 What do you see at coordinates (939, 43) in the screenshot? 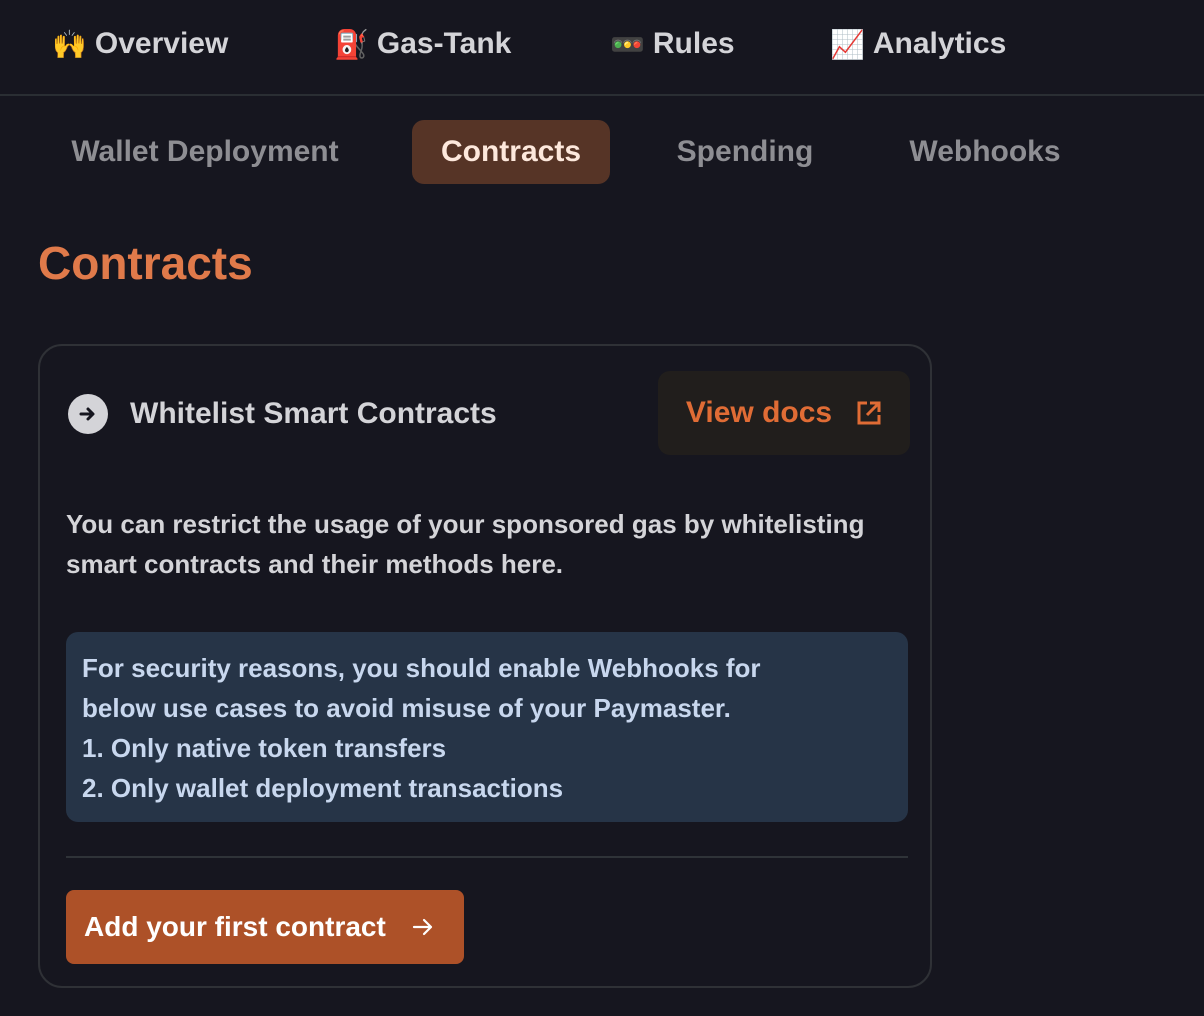
I see `nav-item-label: Analytics` at bounding box center [939, 43].